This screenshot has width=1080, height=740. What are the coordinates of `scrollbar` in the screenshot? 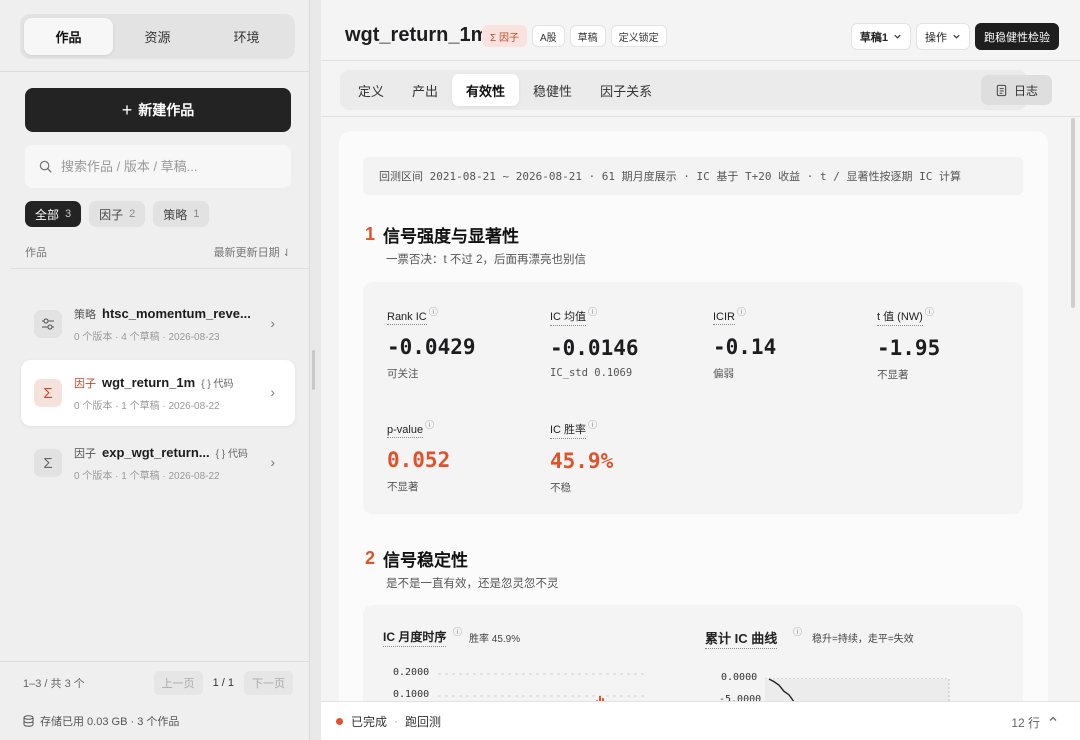 It's located at (1073, 213).